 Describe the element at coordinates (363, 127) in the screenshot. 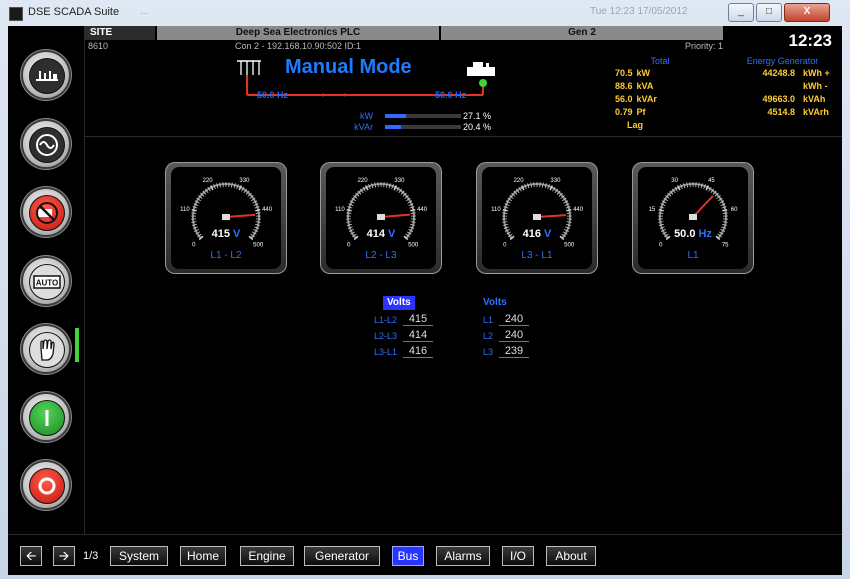

I see `kvar-bar-label: kVAr` at that location.